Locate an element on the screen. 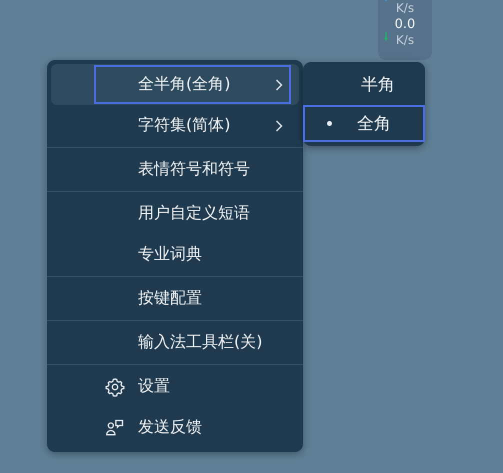 The height and width of the screenshot is (473, 503). menu-item-label: 用户自定义短语 is located at coordinates (194, 213).